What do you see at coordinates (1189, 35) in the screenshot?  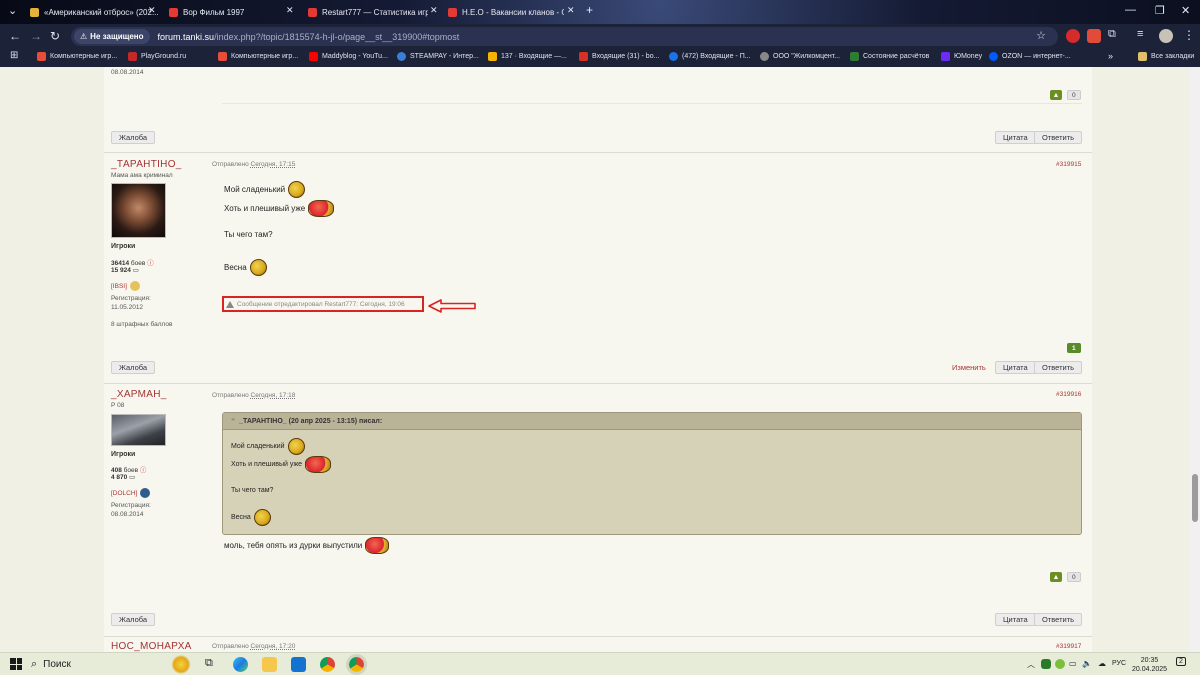 I see `menu-icon: ⋮` at bounding box center [1189, 35].